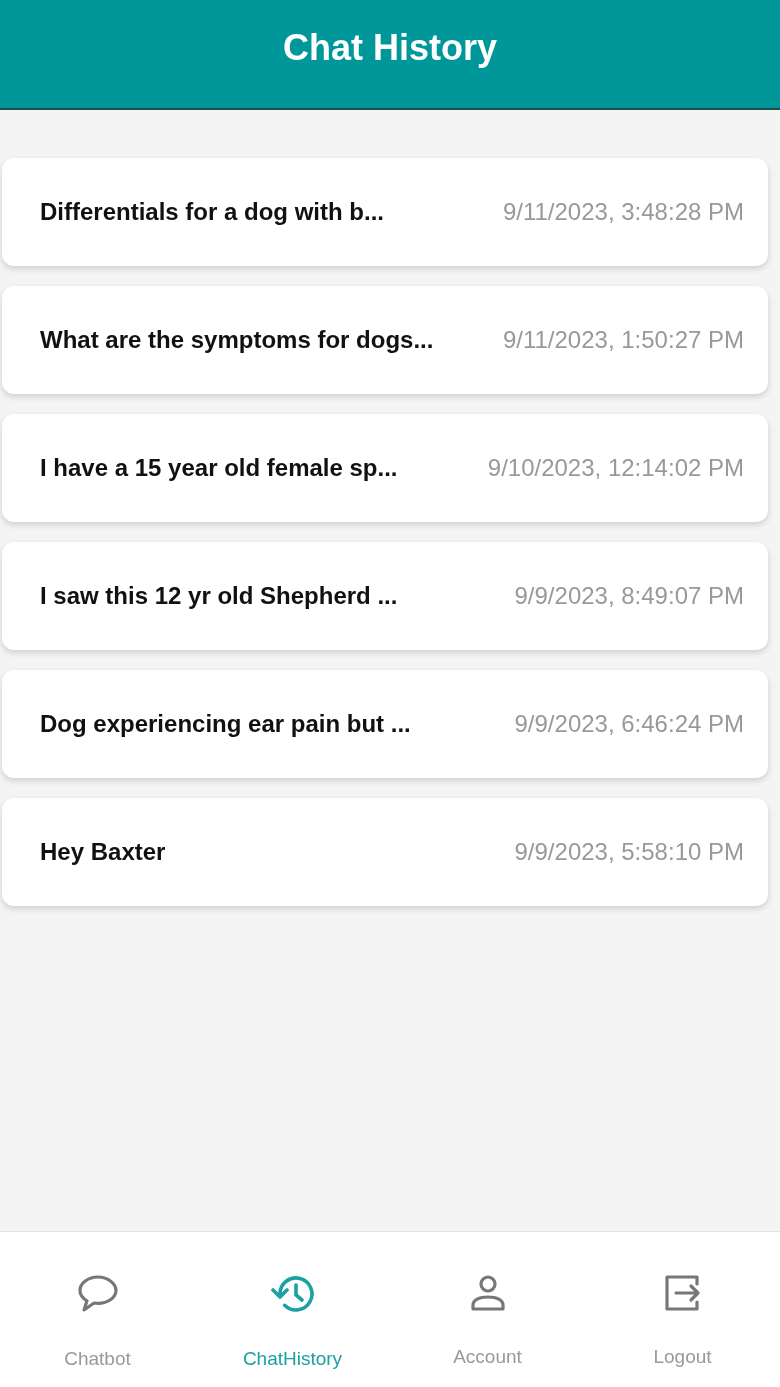 The image size is (780, 1387). Describe the element at coordinates (292, 1294) in the screenshot. I see `history-icon` at that location.